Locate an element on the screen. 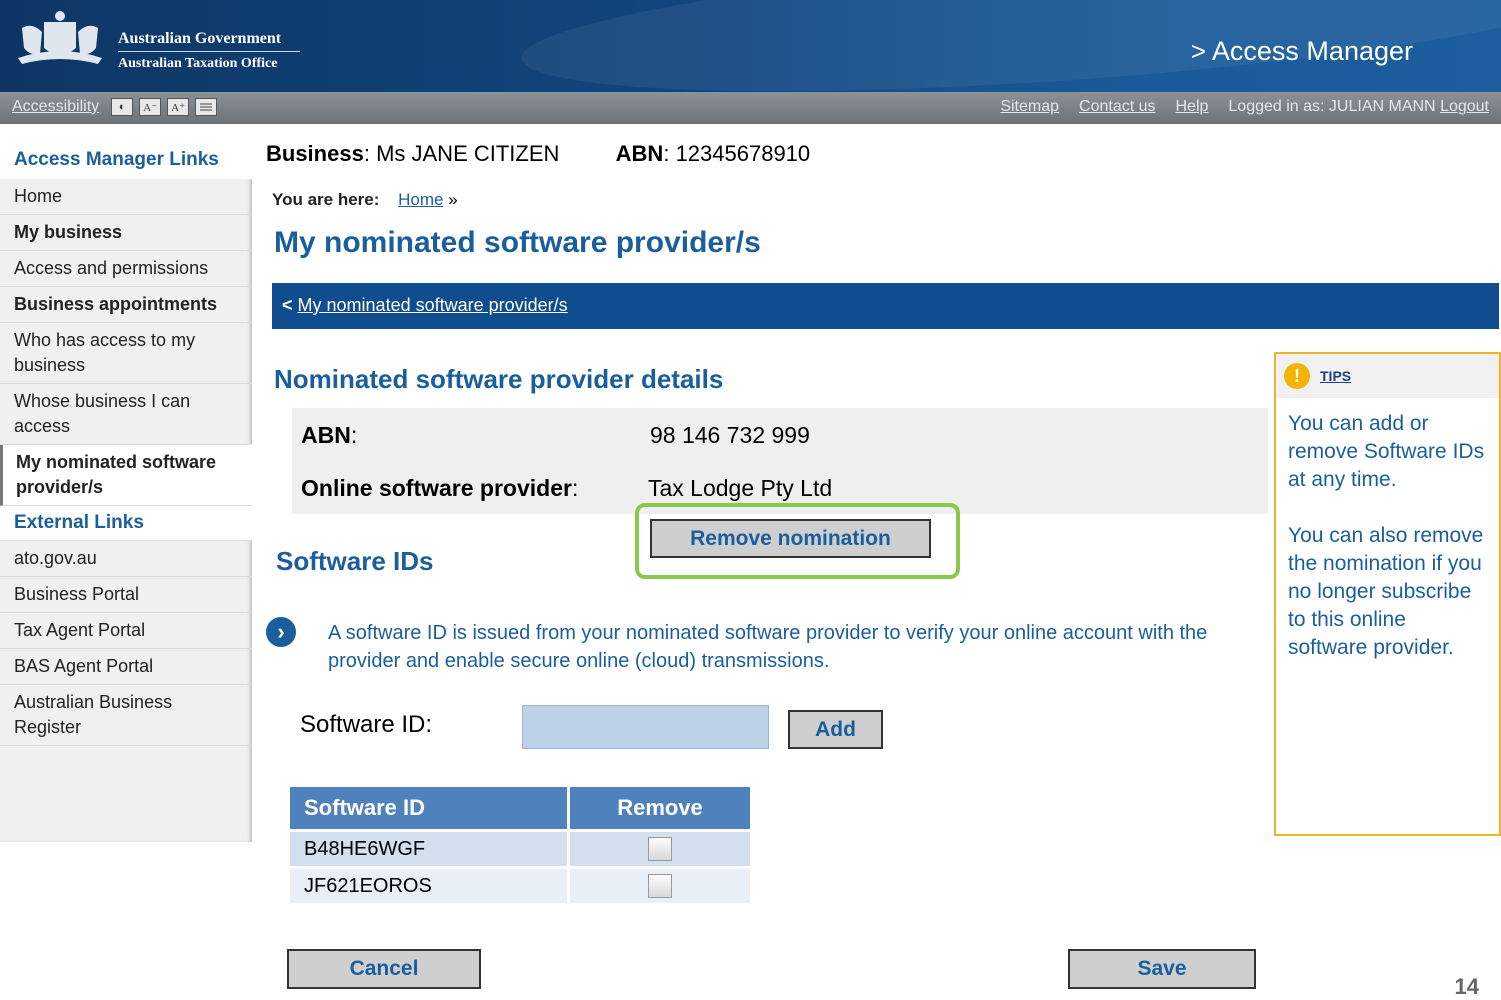 The image size is (1501, 1000). breadcrumb: You are here: Home » is located at coordinates (365, 200).